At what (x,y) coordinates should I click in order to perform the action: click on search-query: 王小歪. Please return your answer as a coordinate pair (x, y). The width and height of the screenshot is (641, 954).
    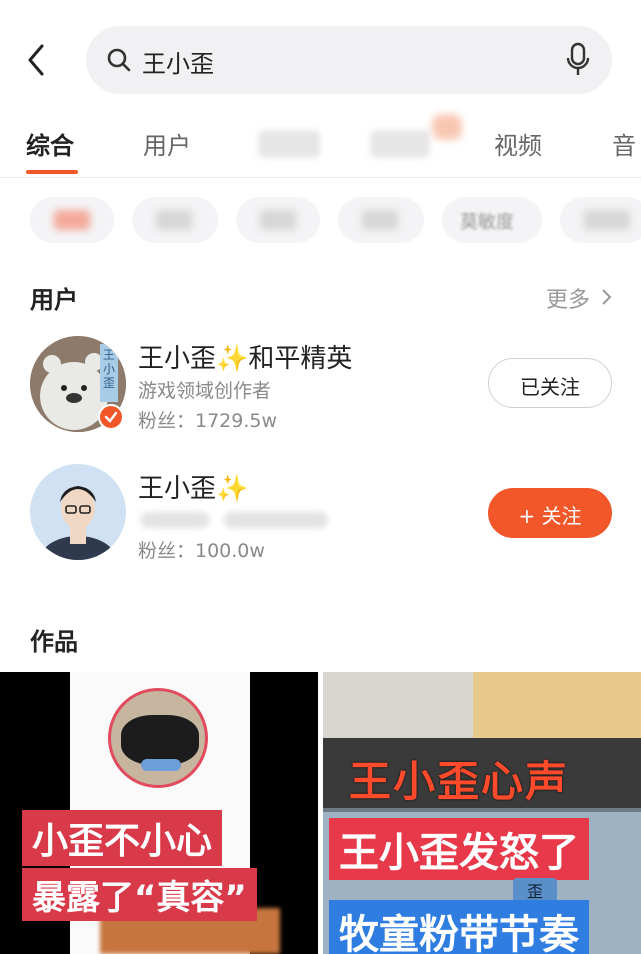
    Looking at the image, I should click on (178, 64).